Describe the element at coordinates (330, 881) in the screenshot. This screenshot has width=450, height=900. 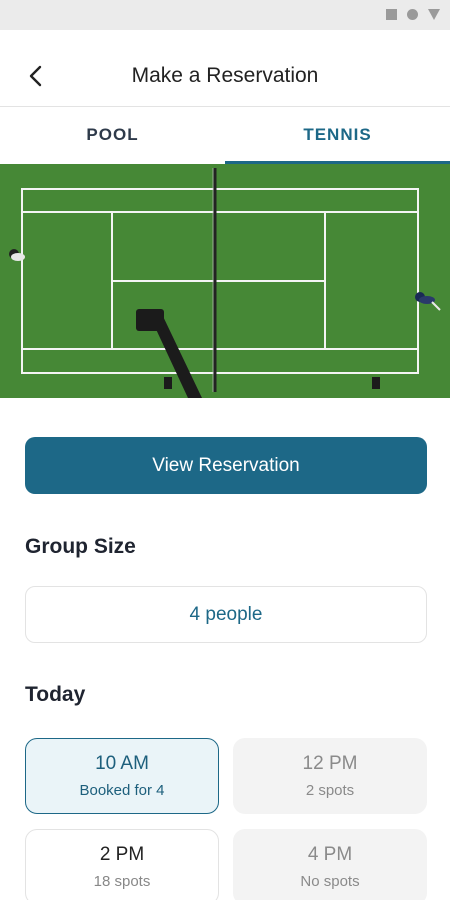
I see `slot-status: No spots` at that location.